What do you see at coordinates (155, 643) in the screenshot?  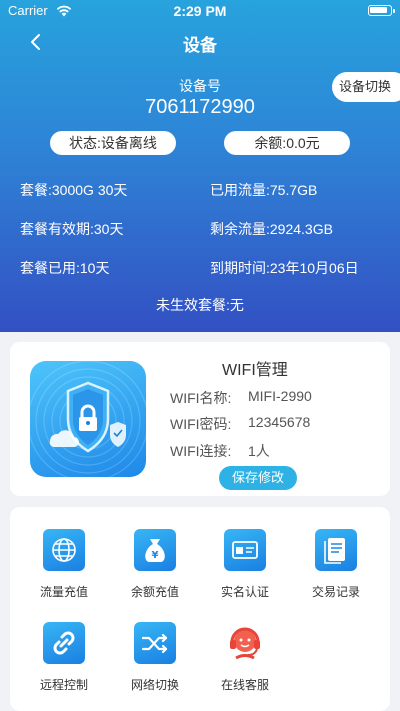 I see `shuffle-icon` at bounding box center [155, 643].